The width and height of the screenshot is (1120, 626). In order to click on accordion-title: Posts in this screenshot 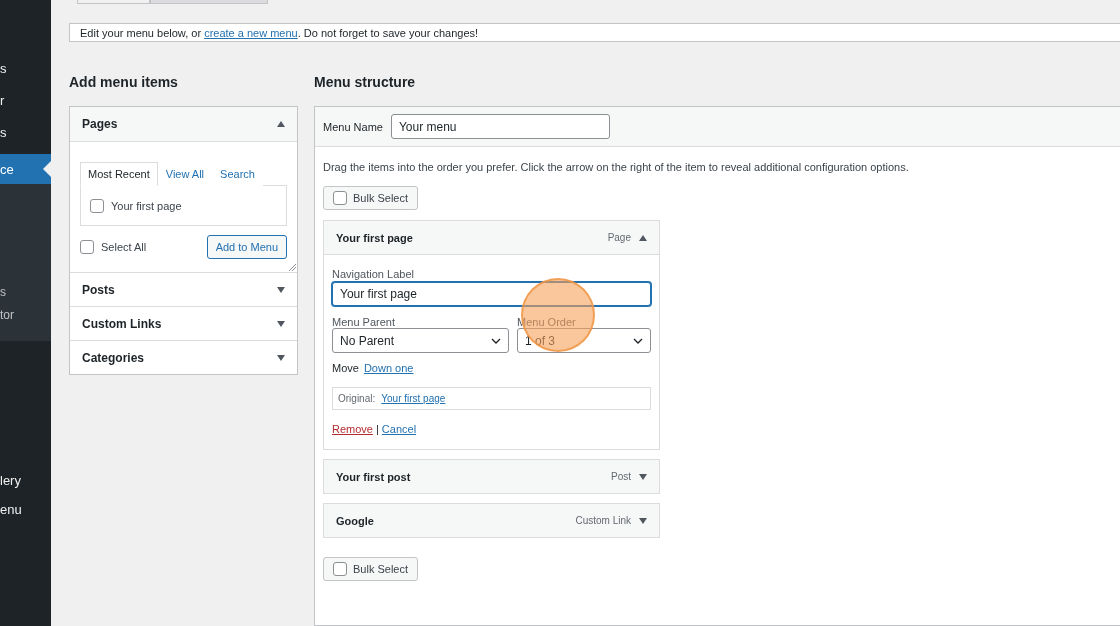, I will do `click(98, 289)`.